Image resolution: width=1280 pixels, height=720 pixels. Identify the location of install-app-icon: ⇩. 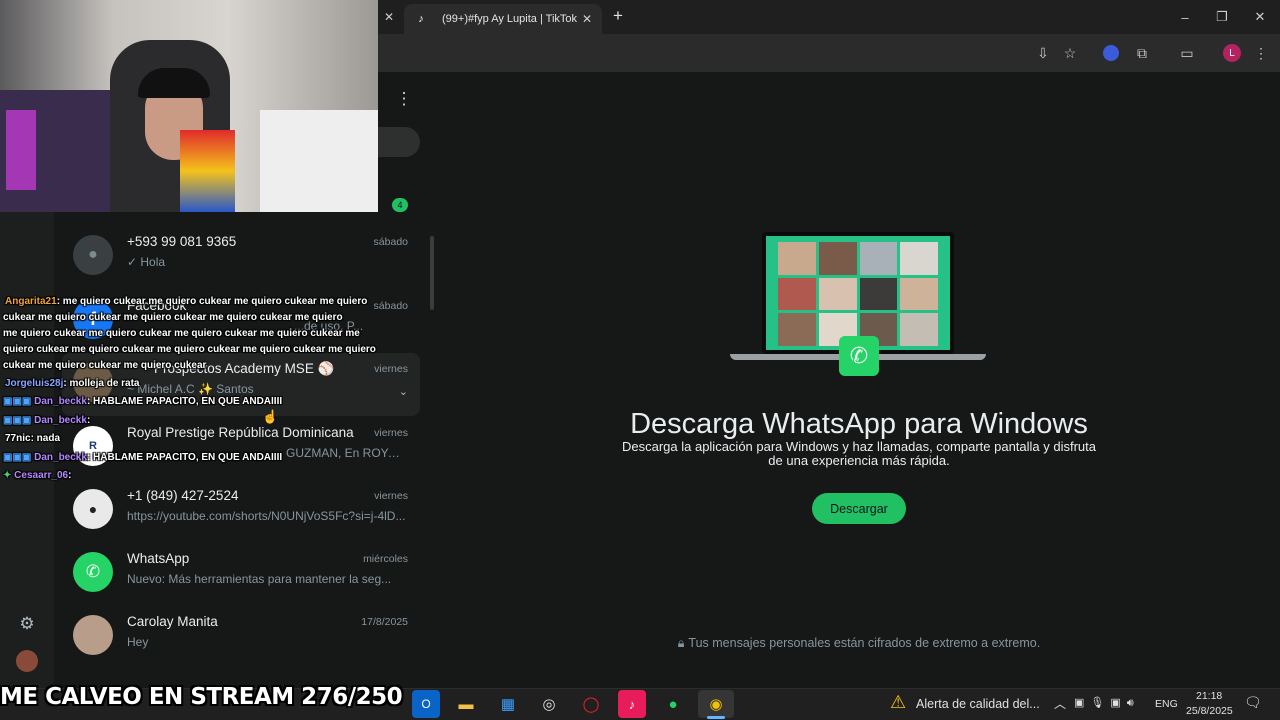
(1043, 53).